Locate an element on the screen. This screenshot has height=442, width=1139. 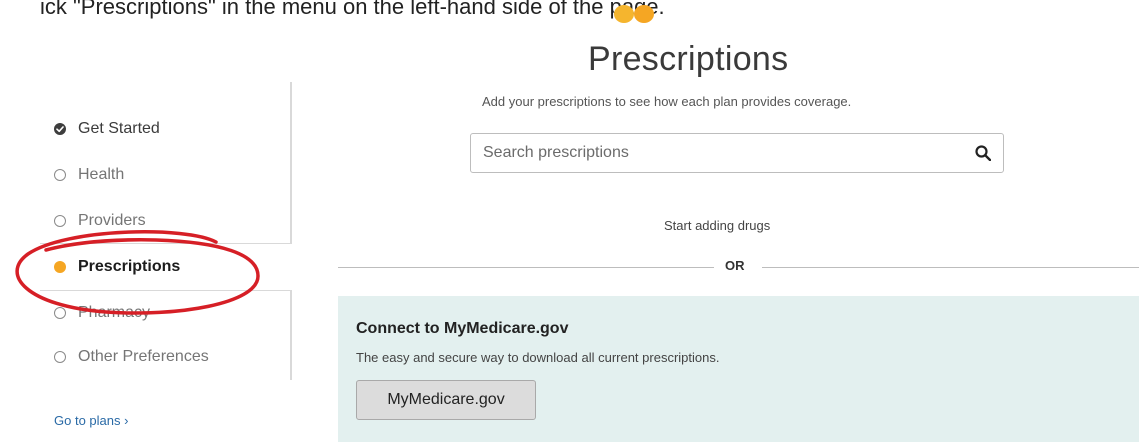
sidebar-item-providers: Providers is located at coordinates (100, 221).